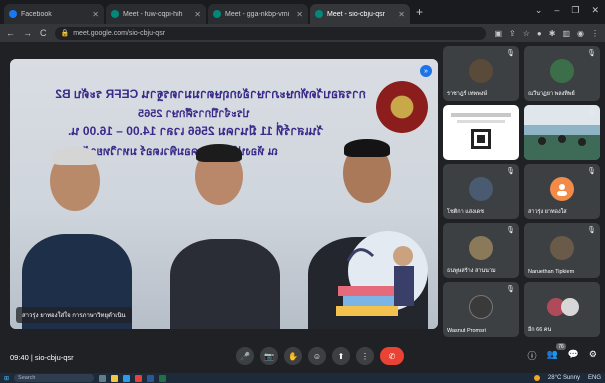  I want to click on side-panel-controls: ⓘ 👥 💬 ⚙, so click(562, 355).